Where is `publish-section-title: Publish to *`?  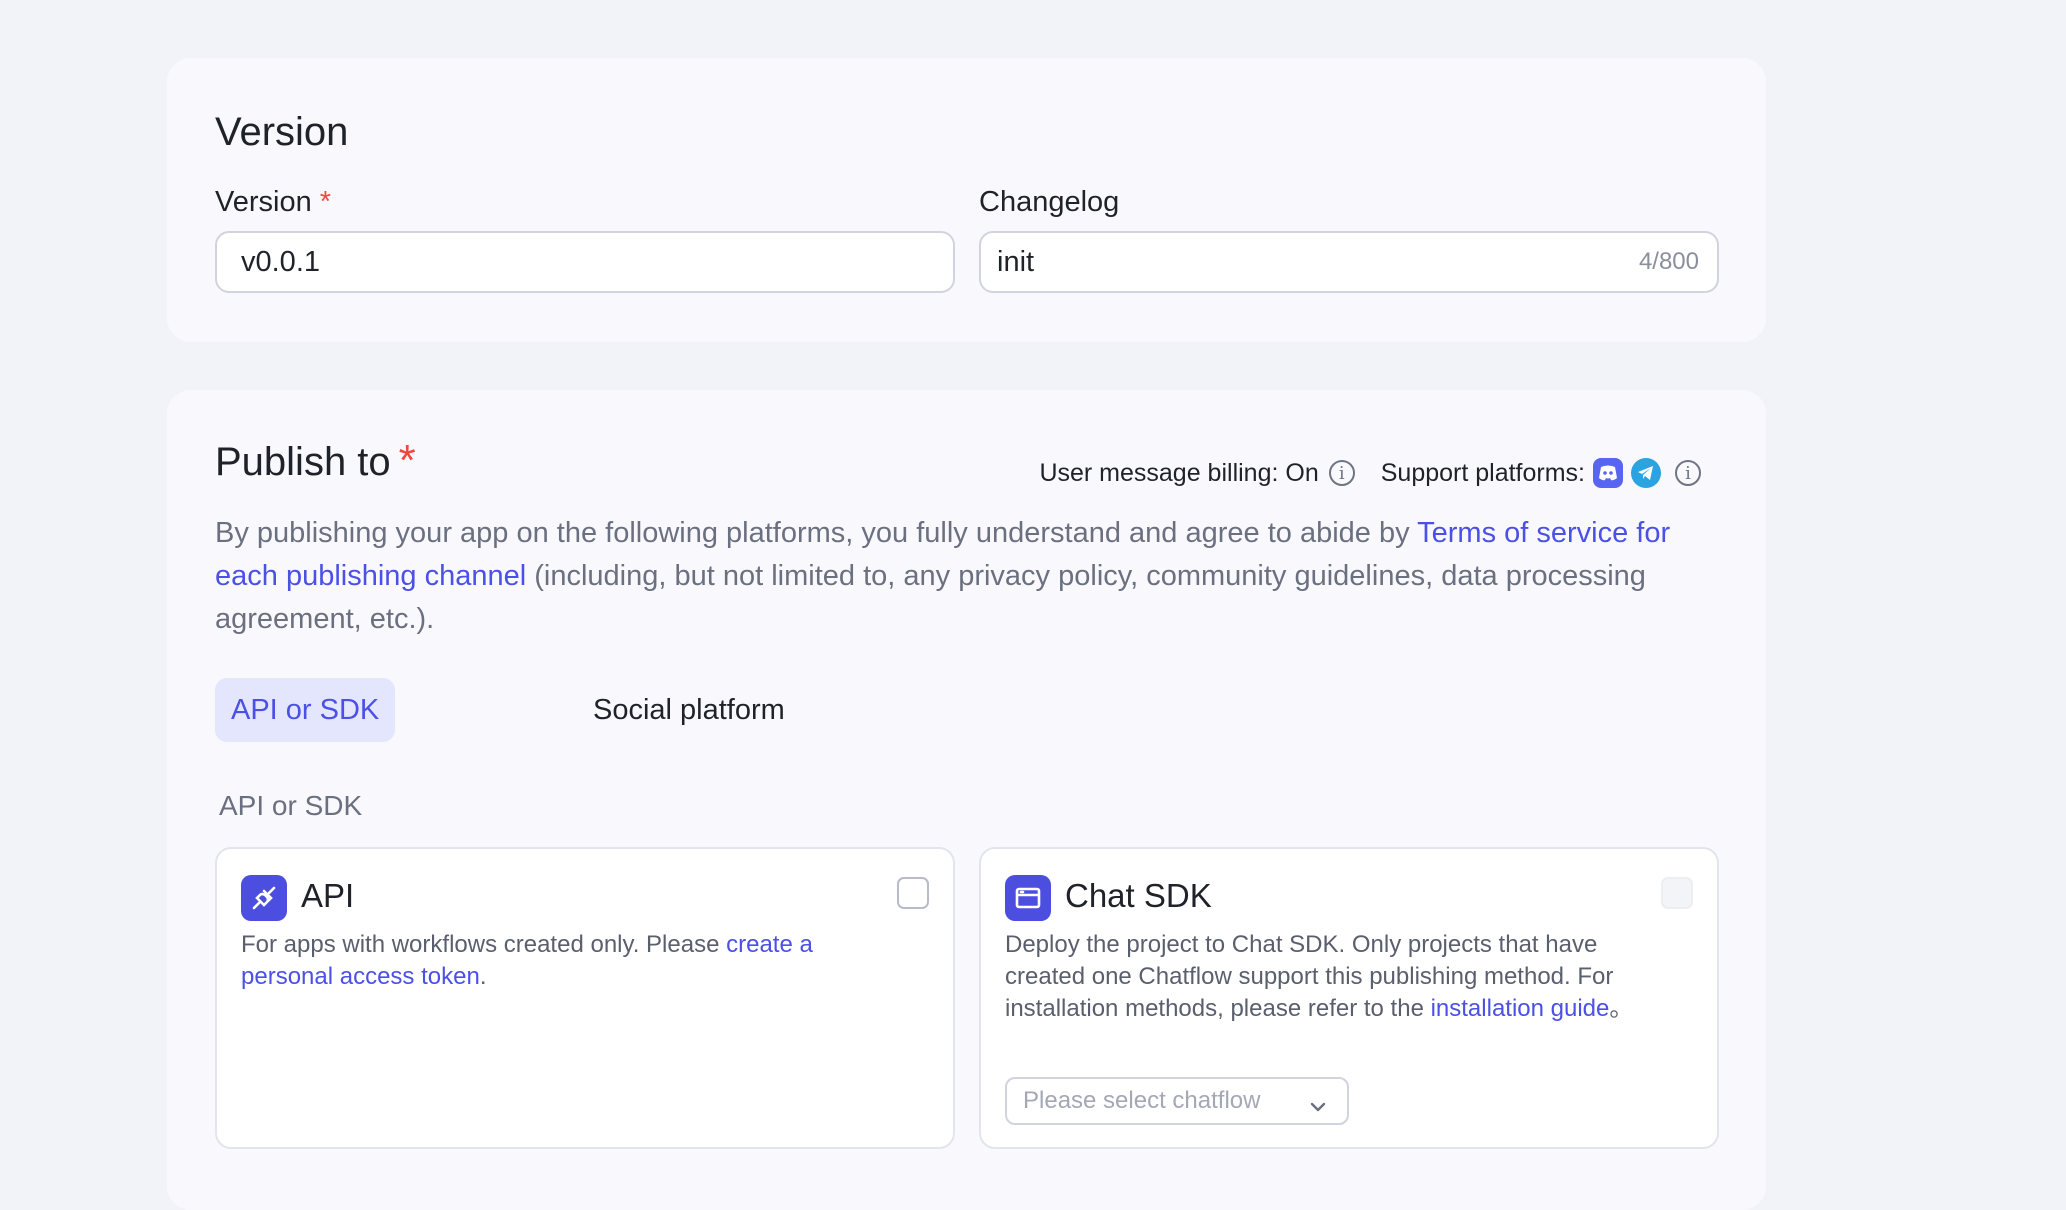 publish-section-title: Publish to * is located at coordinates (315, 461).